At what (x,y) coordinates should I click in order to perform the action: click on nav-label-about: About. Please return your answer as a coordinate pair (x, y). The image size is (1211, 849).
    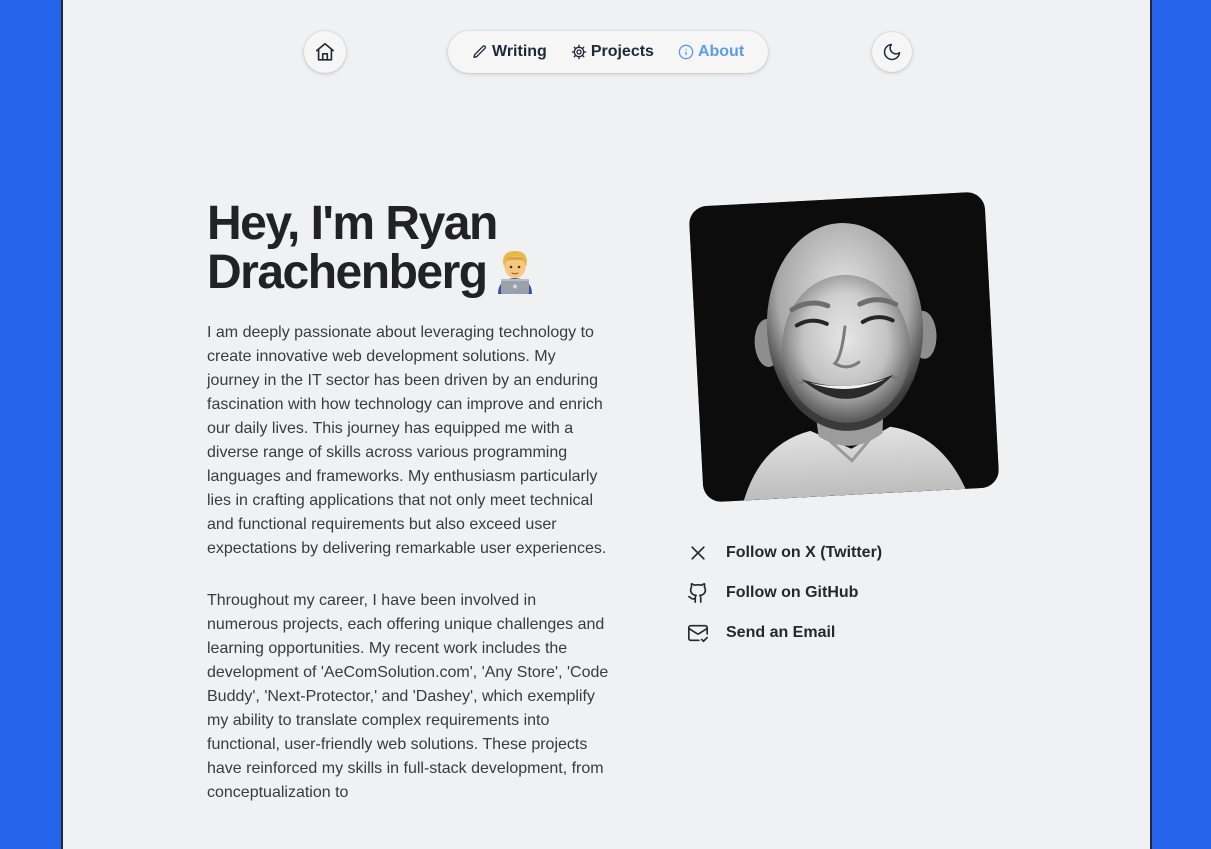
    Looking at the image, I should click on (721, 51).